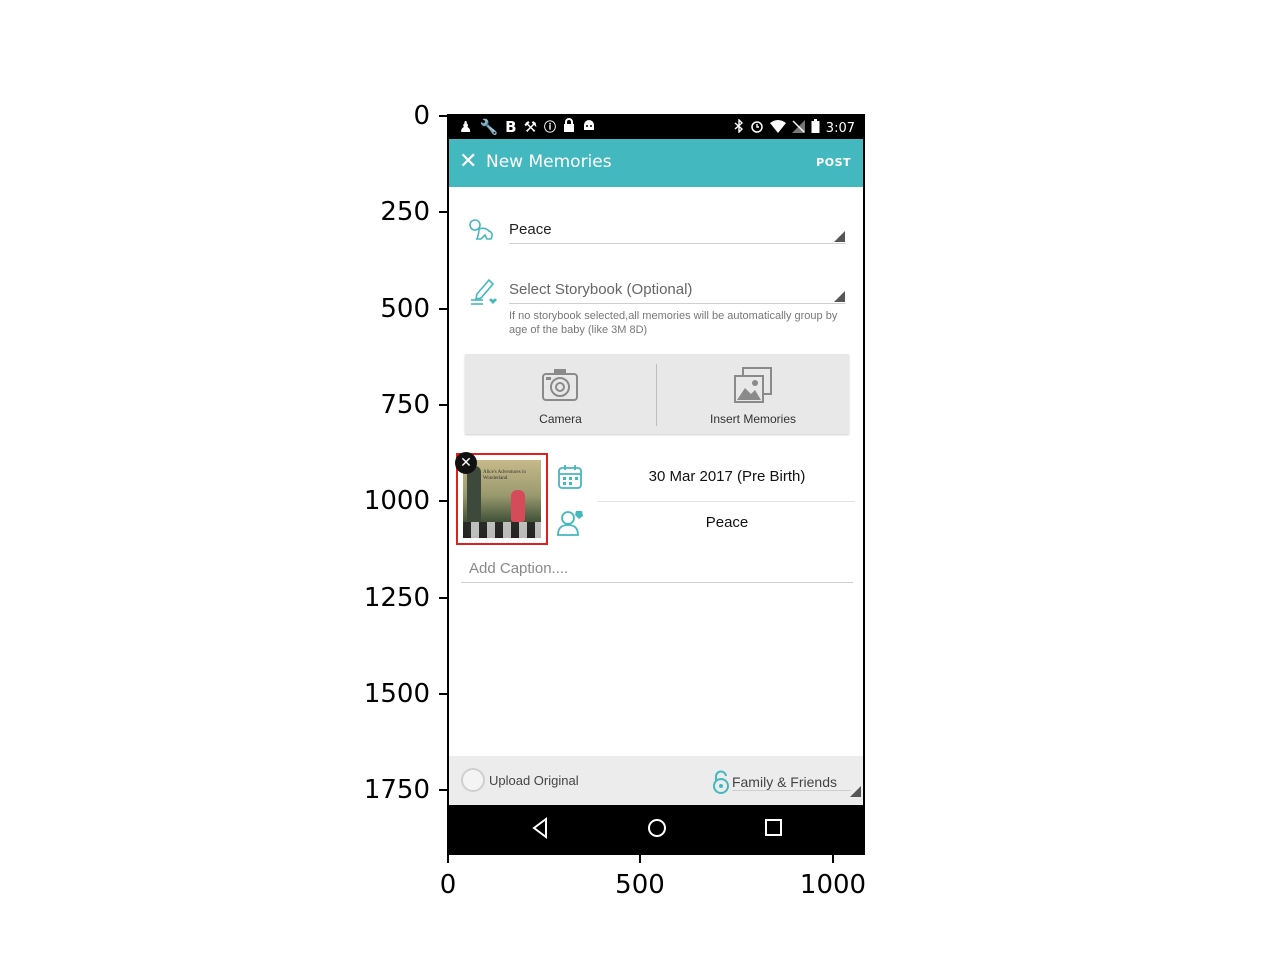  I want to click on baby-icon, so click(481, 231).